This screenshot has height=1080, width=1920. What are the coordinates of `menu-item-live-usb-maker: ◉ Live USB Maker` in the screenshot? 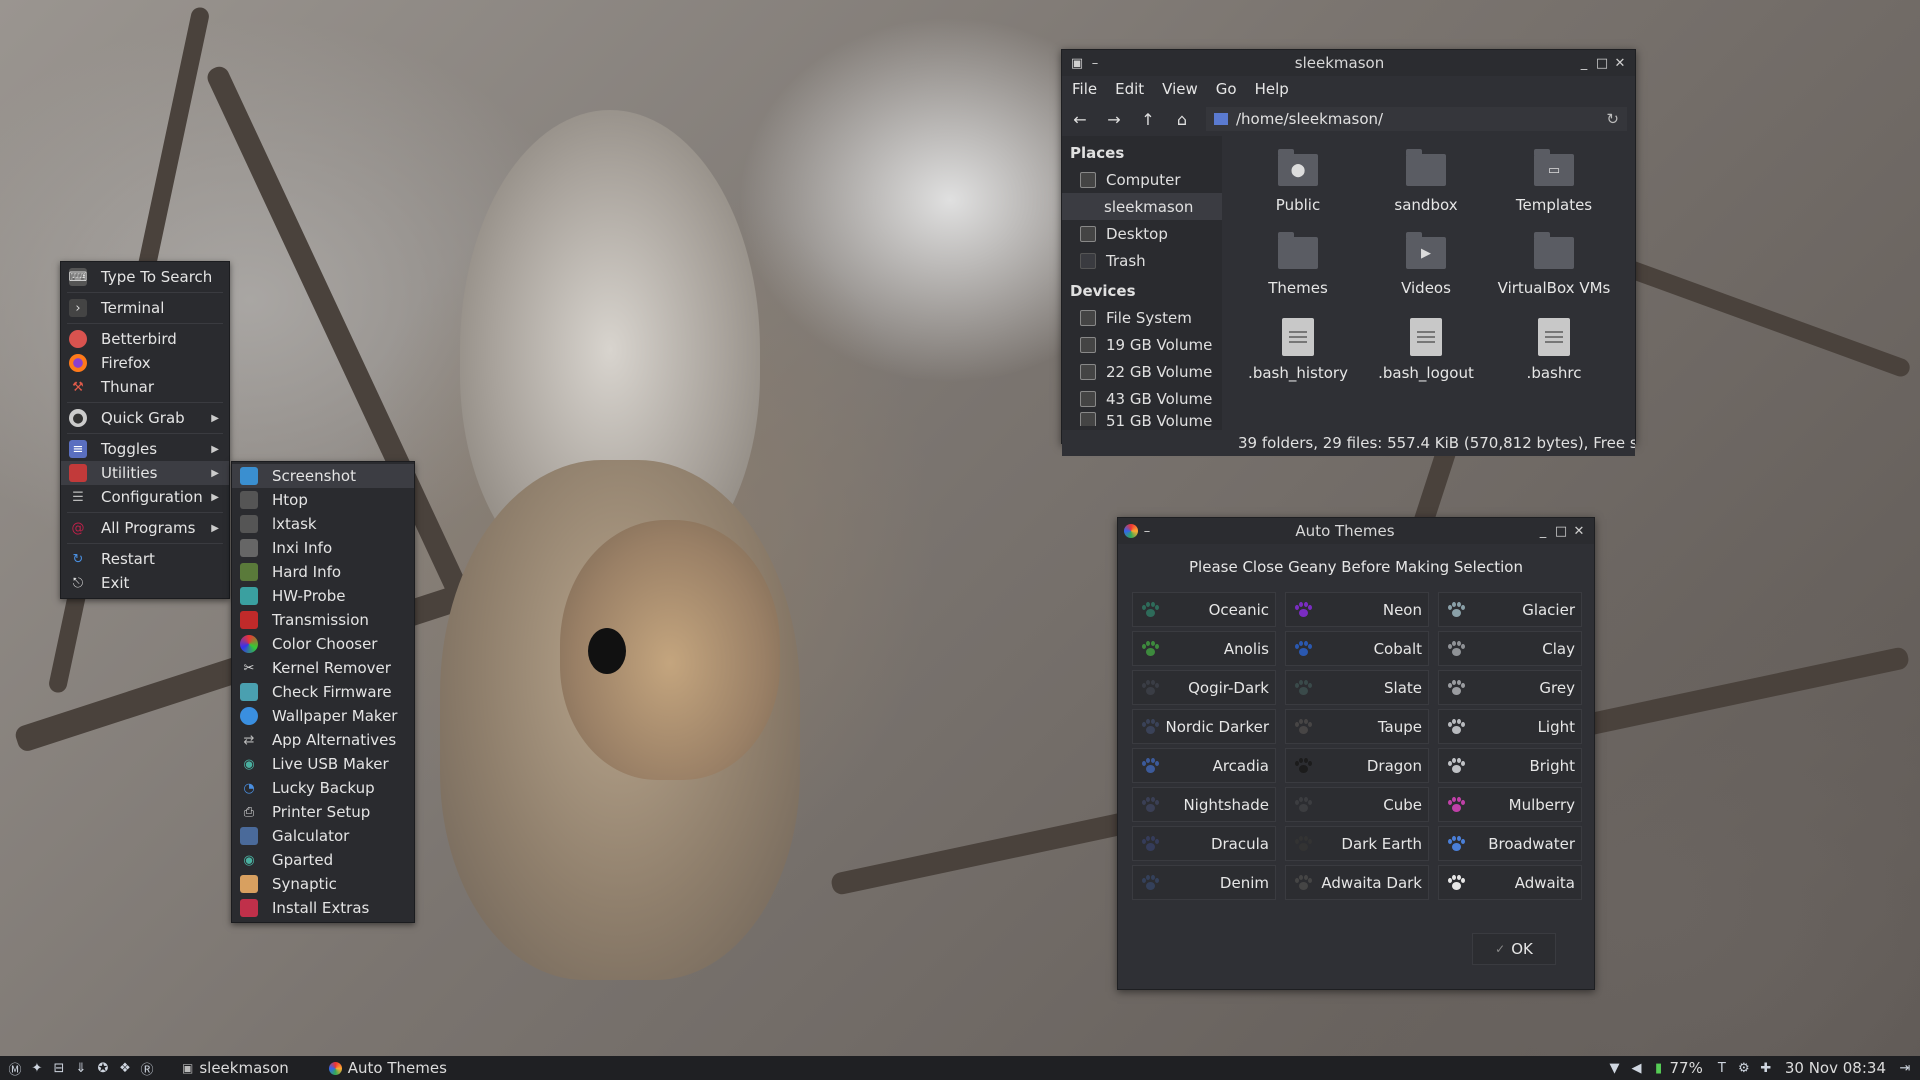 It's located at (323, 764).